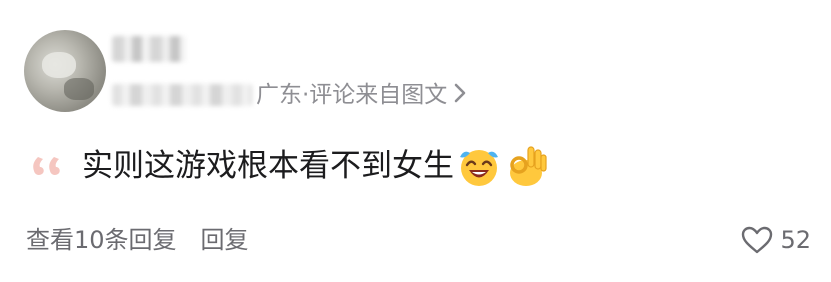 Image resolution: width=831 pixels, height=282 pixels. I want to click on comment-text: 实则这游戏根本看不到女生, so click(268, 165).